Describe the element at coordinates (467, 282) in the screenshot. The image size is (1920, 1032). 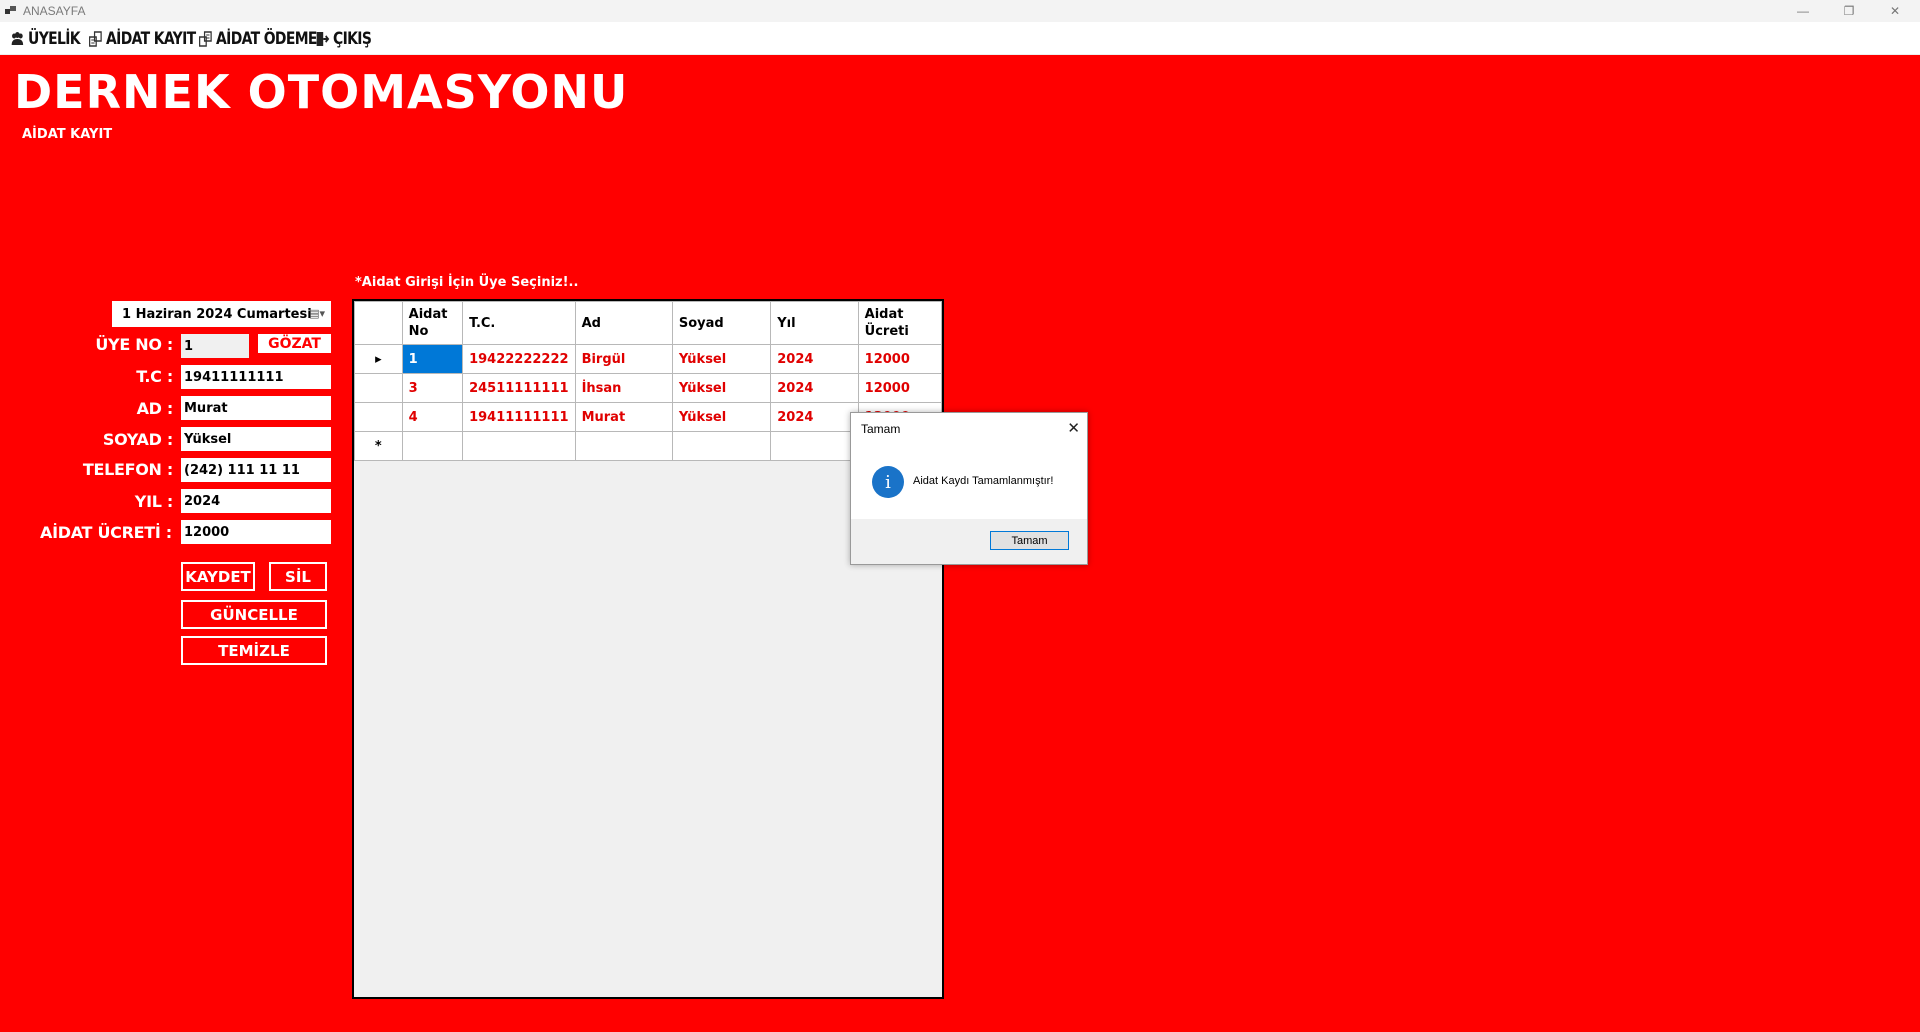
I see `select-member-hint: *Aidat Girişi İçin Üye Seçiniz!..` at that location.